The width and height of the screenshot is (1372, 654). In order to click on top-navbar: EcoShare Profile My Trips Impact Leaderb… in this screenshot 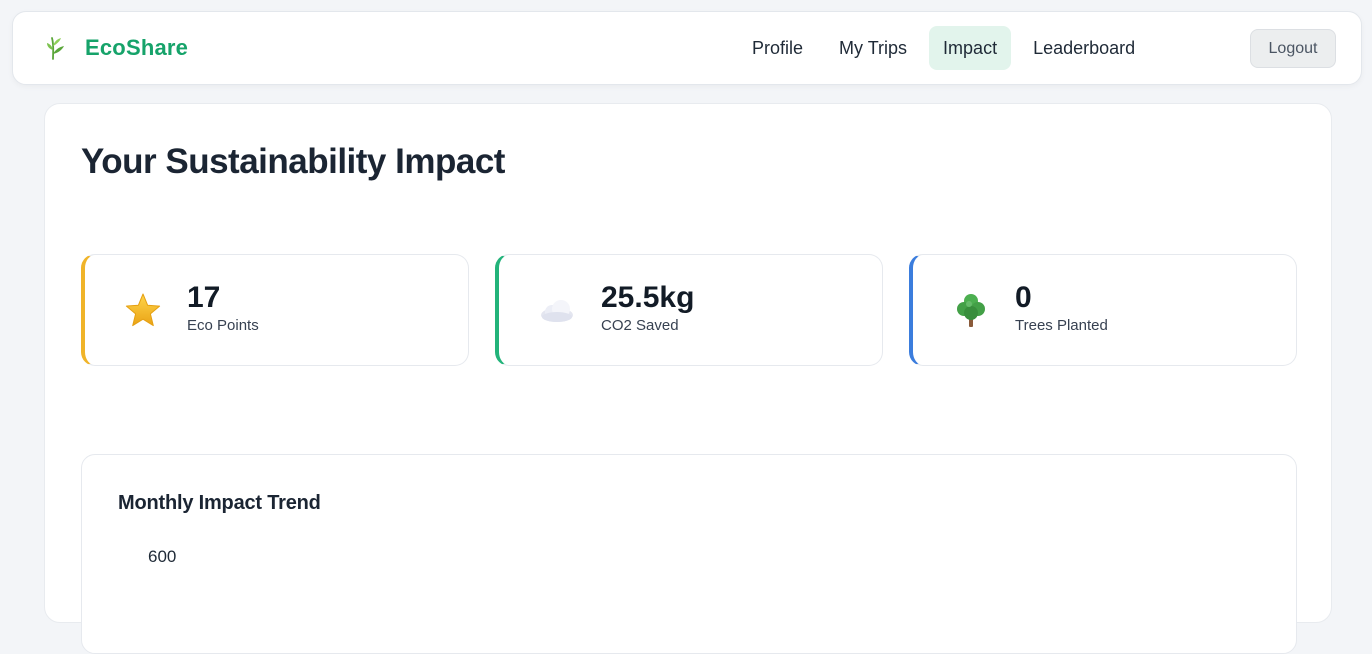, I will do `click(687, 48)`.